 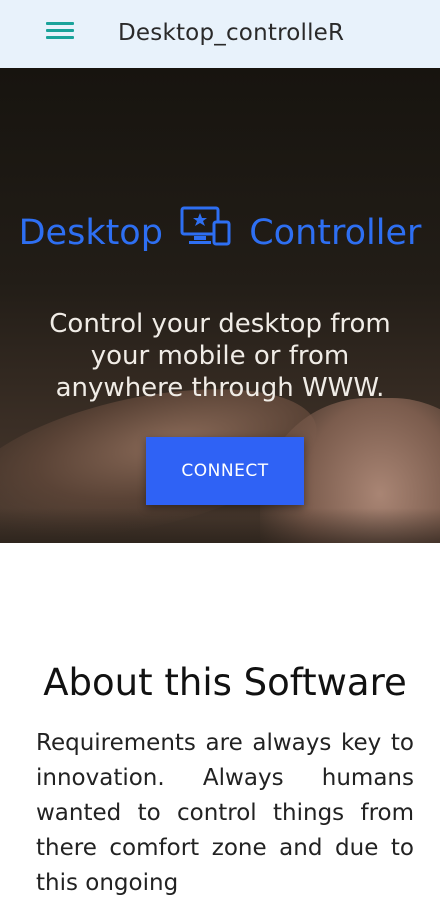 What do you see at coordinates (335, 233) in the screenshot?
I see `brand-text-right: Controller` at bounding box center [335, 233].